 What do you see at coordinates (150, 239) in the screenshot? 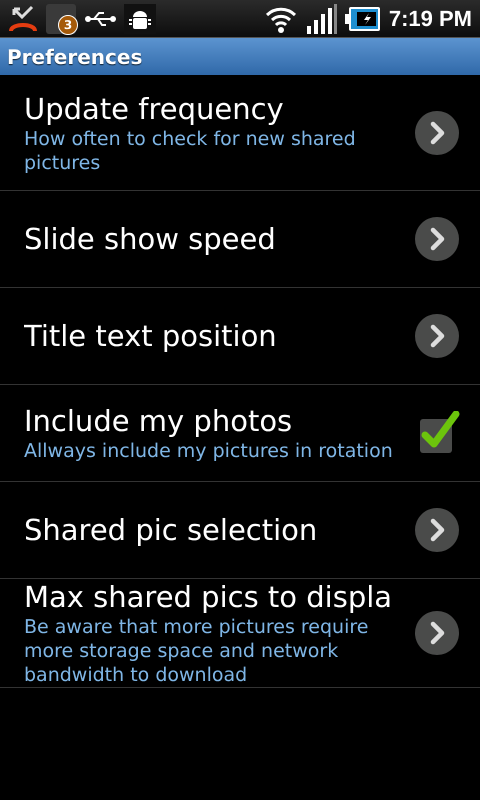
I see `preference-title: Slide show speed` at bounding box center [150, 239].